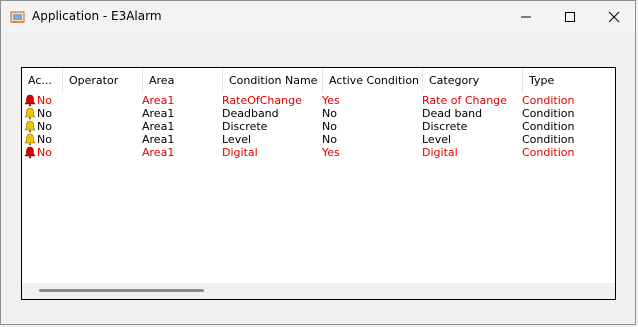 Image resolution: width=638 pixels, height=327 pixels. Describe the element at coordinates (17, 17) in the screenshot. I see `app-icon` at that location.